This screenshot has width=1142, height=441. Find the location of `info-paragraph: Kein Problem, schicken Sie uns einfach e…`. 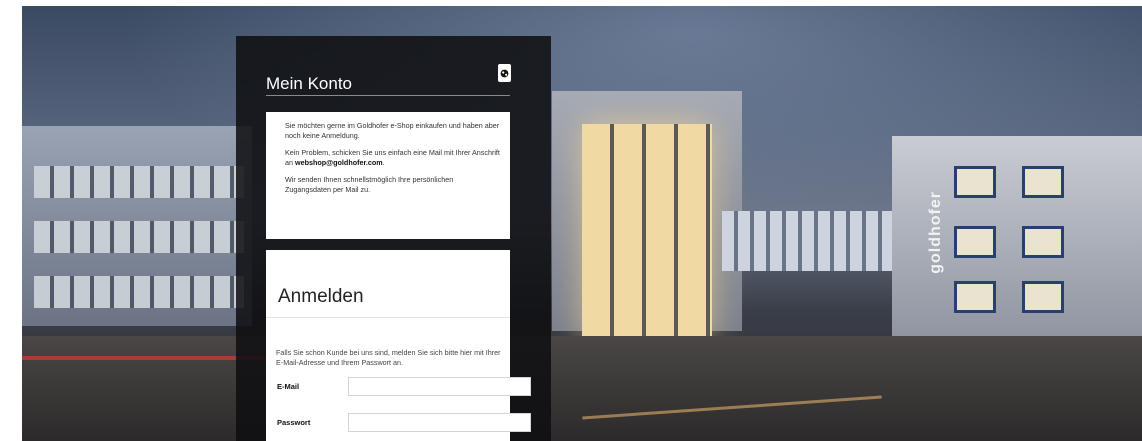

info-paragraph: Kein Problem, schicken Sie uns einfach e… is located at coordinates (392, 157).